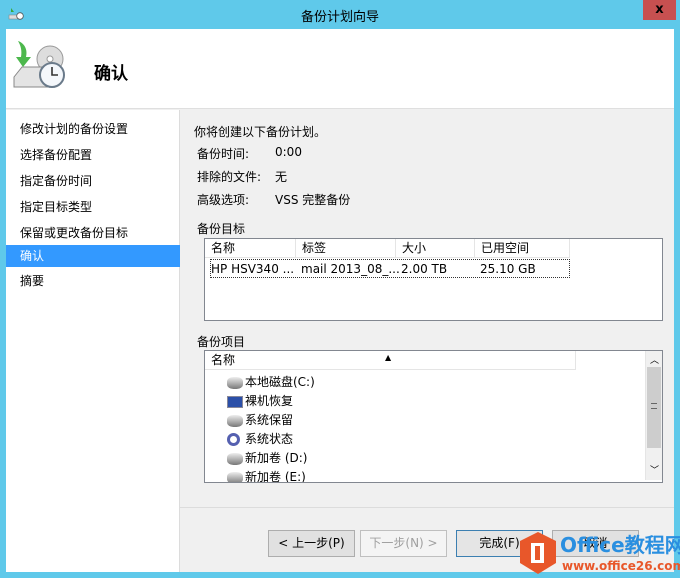 The width and height of the screenshot is (680, 578). I want to click on item-label: 本地磁盘(C:), so click(280, 382).